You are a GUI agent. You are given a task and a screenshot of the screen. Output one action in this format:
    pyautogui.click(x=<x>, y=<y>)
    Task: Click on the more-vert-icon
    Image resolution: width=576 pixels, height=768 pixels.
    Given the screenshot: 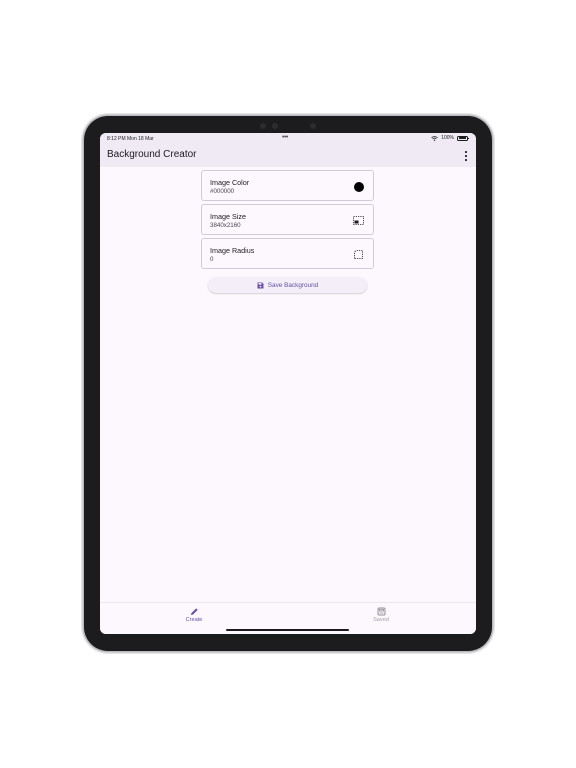 What is the action you would take?
    pyautogui.click(x=466, y=156)
    